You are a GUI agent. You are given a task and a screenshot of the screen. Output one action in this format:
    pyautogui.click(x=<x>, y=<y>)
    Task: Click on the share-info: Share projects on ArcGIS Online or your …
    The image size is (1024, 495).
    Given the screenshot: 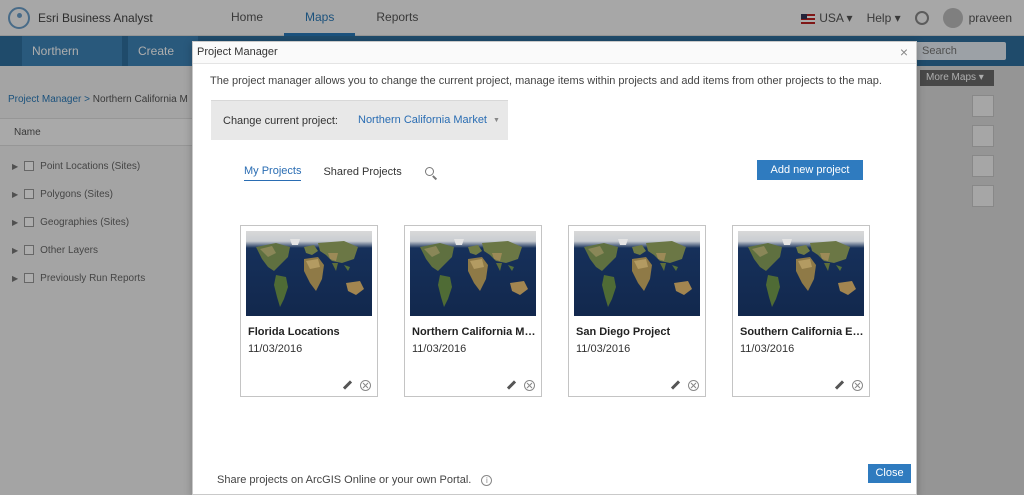 What is the action you would take?
    pyautogui.click(x=355, y=480)
    